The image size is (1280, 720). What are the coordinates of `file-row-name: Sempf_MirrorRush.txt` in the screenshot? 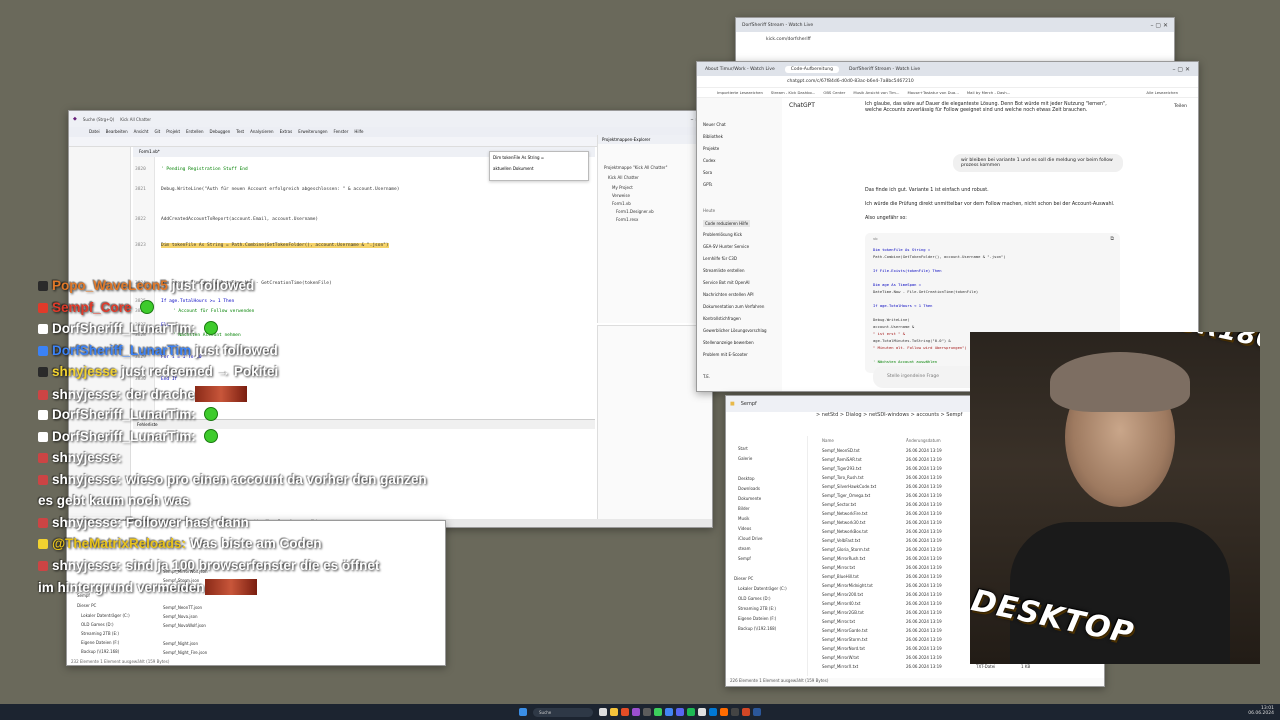 It's located at (843, 558).